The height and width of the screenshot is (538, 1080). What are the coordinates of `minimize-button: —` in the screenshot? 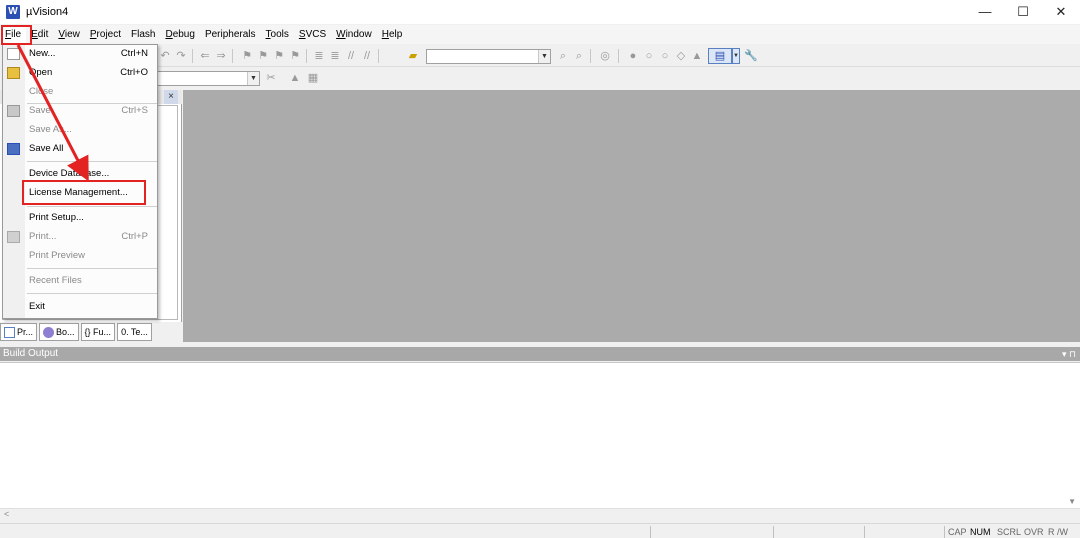 It's located at (985, 12).